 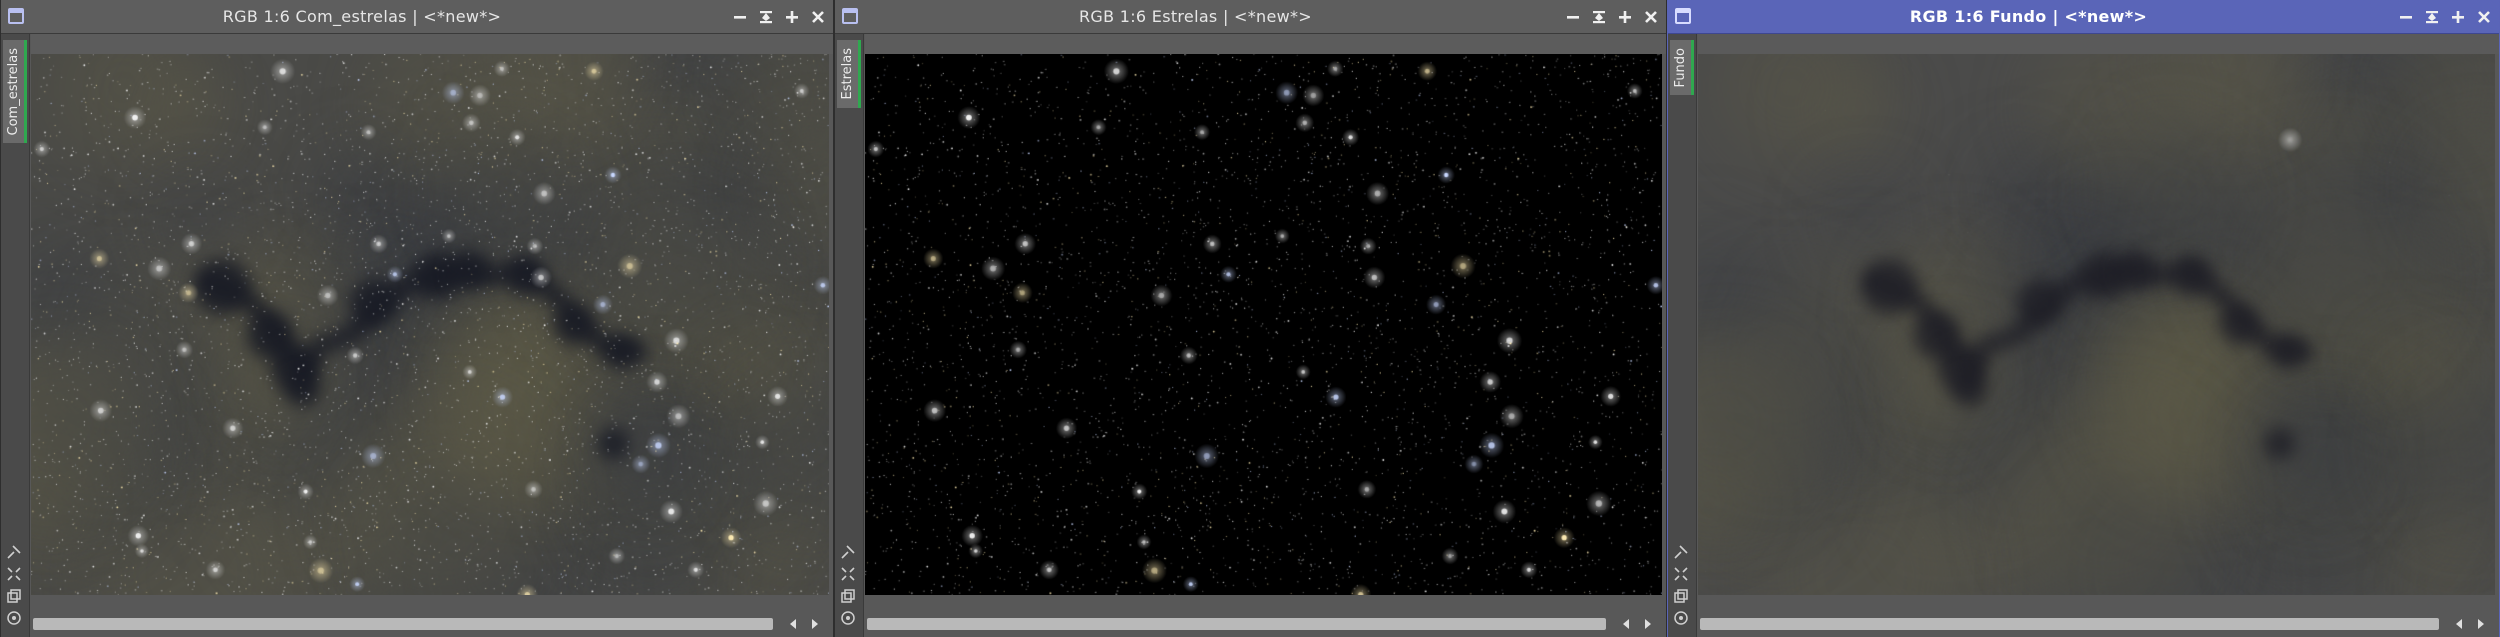 I want to click on window-titlebar: RGB 1:6 Fundo | <*new*>, so click(x=2083, y=17).